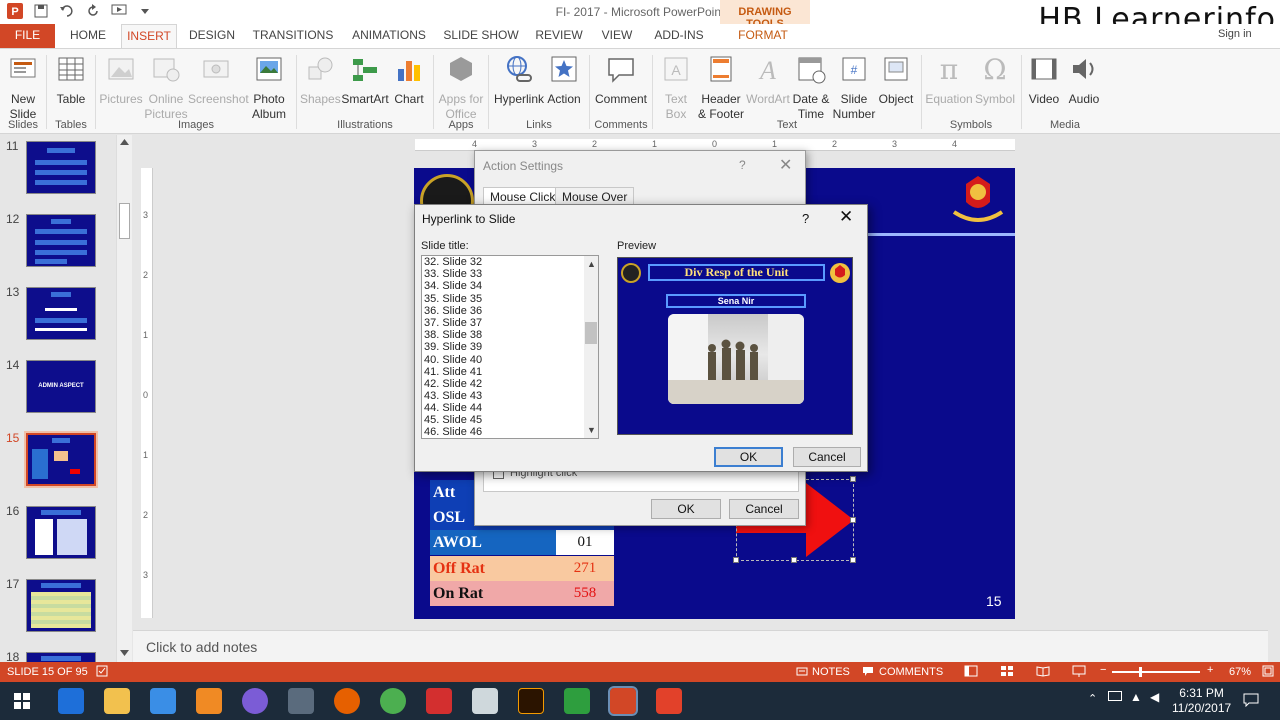 The image size is (1280, 720). Describe the element at coordinates (591, 333) in the screenshot. I see `list-scroll-thumb` at that location.